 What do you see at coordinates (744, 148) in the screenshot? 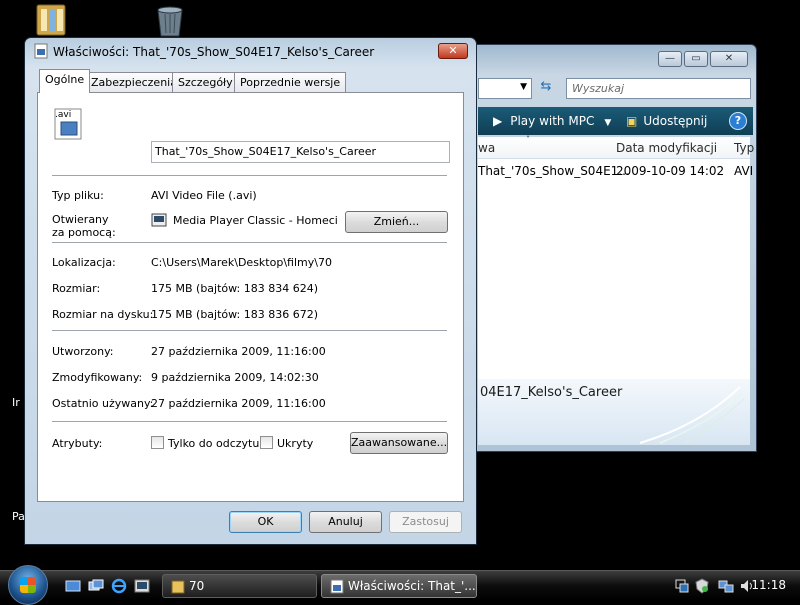
I see `column-header-type: Typ` at bounding box center [744, 148].